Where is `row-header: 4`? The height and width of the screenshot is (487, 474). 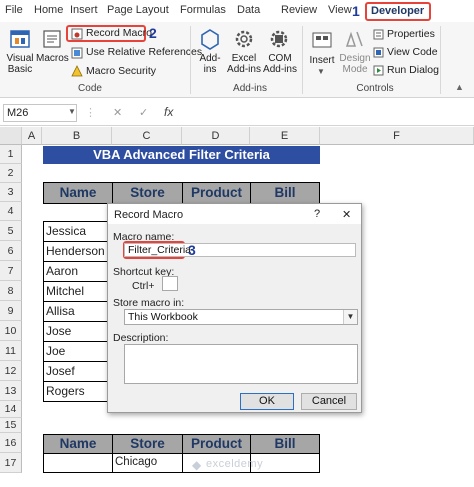 row-header: 4 is located at coordinates (11, 211).